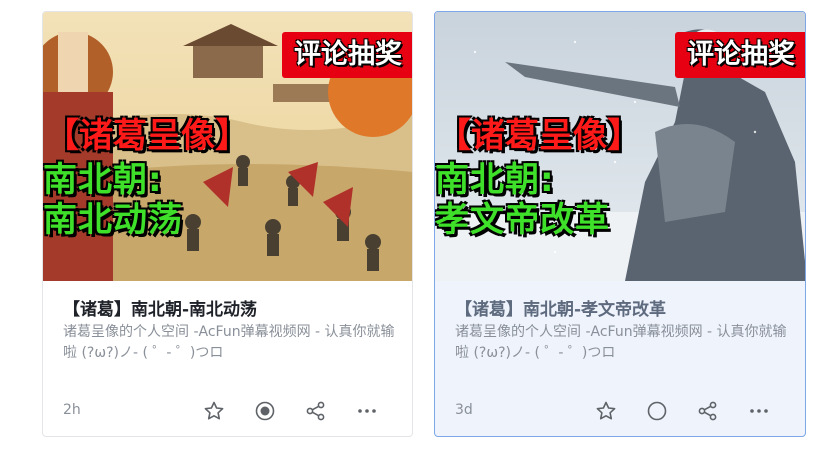 Image resolution: width=834 pixels, height=457 pixels. What do you see at coordinates (113, 220) in the screenshot?
I see `thumbnail-caption-line: 南北动荡` at bounding box center [113, 220].